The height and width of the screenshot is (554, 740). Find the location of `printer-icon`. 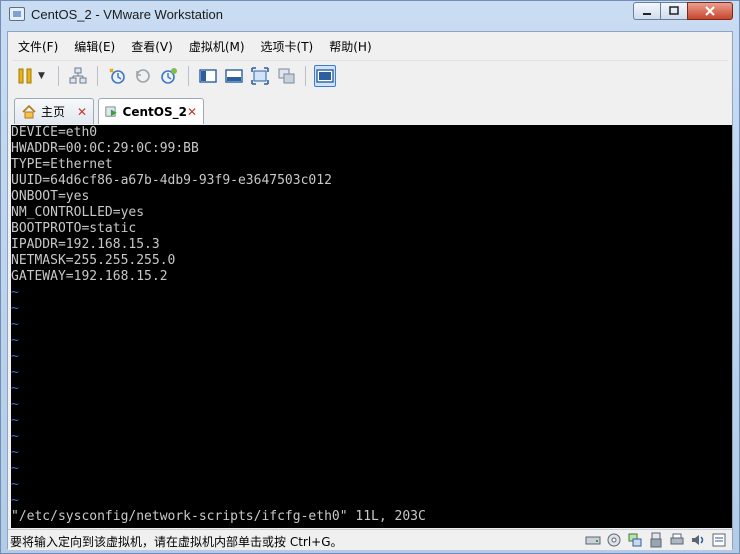

printer-icon is located at coordinates (677, 539).